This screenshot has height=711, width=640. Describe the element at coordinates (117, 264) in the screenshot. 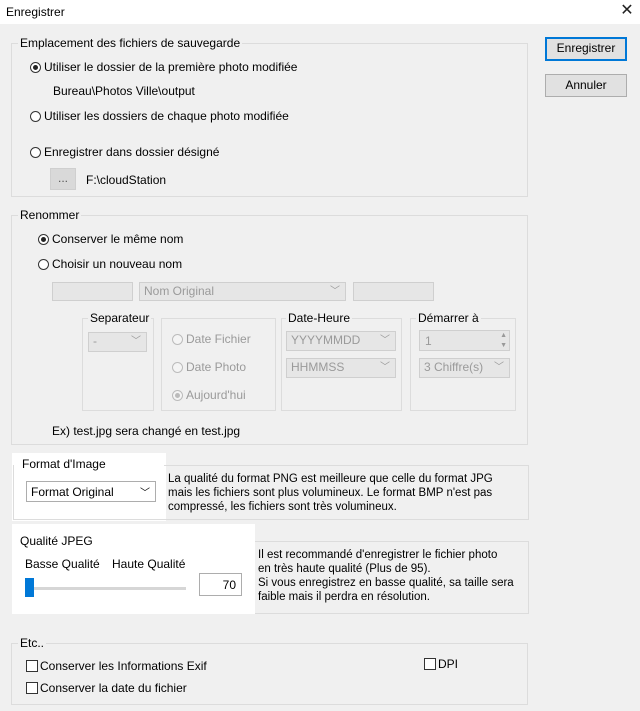

I see `label-new-name: Choisir un nouveau nom` at that location.